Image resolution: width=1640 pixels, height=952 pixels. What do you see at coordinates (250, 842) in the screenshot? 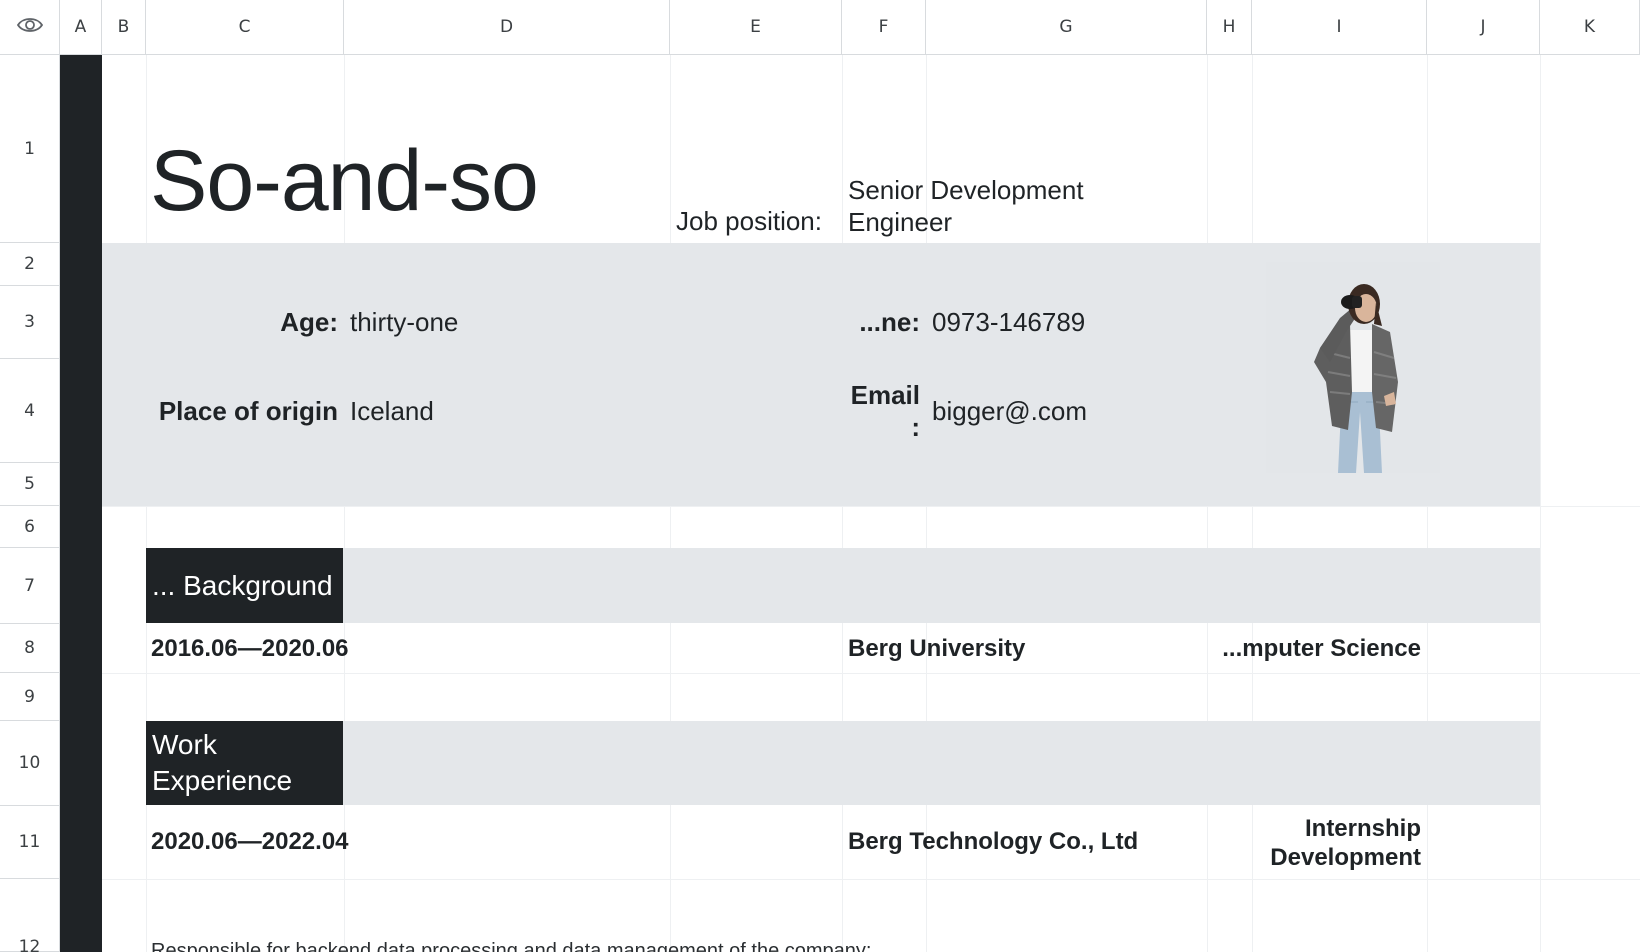
I see `work-dates: 2020.06—2022.04` at bounding box center [250, 842].